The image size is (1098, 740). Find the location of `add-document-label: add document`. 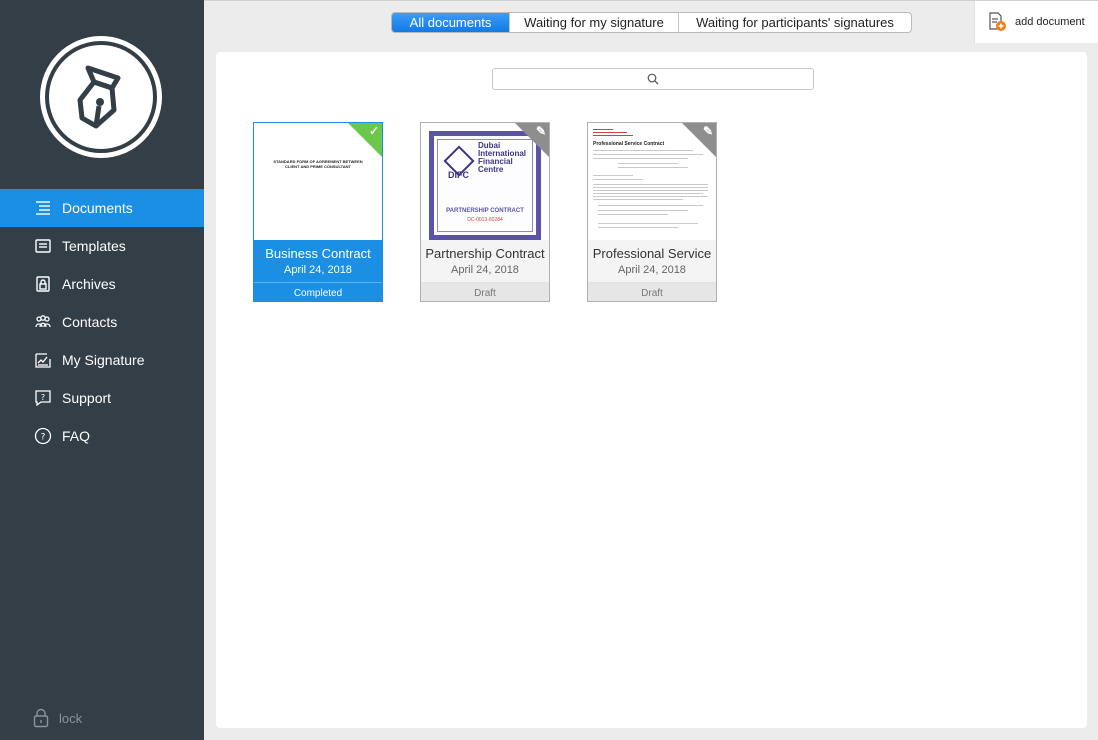

add-document-label: add document is located at coordinates (1050, 22).